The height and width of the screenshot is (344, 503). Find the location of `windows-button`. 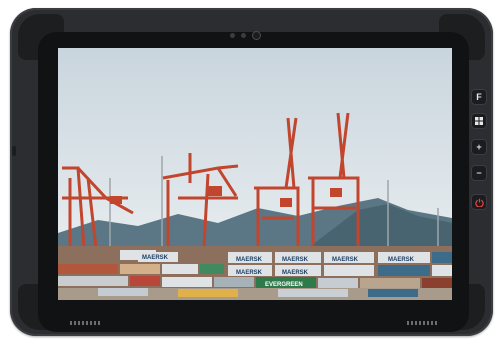

windows-button is located at coordinates (479, 121).